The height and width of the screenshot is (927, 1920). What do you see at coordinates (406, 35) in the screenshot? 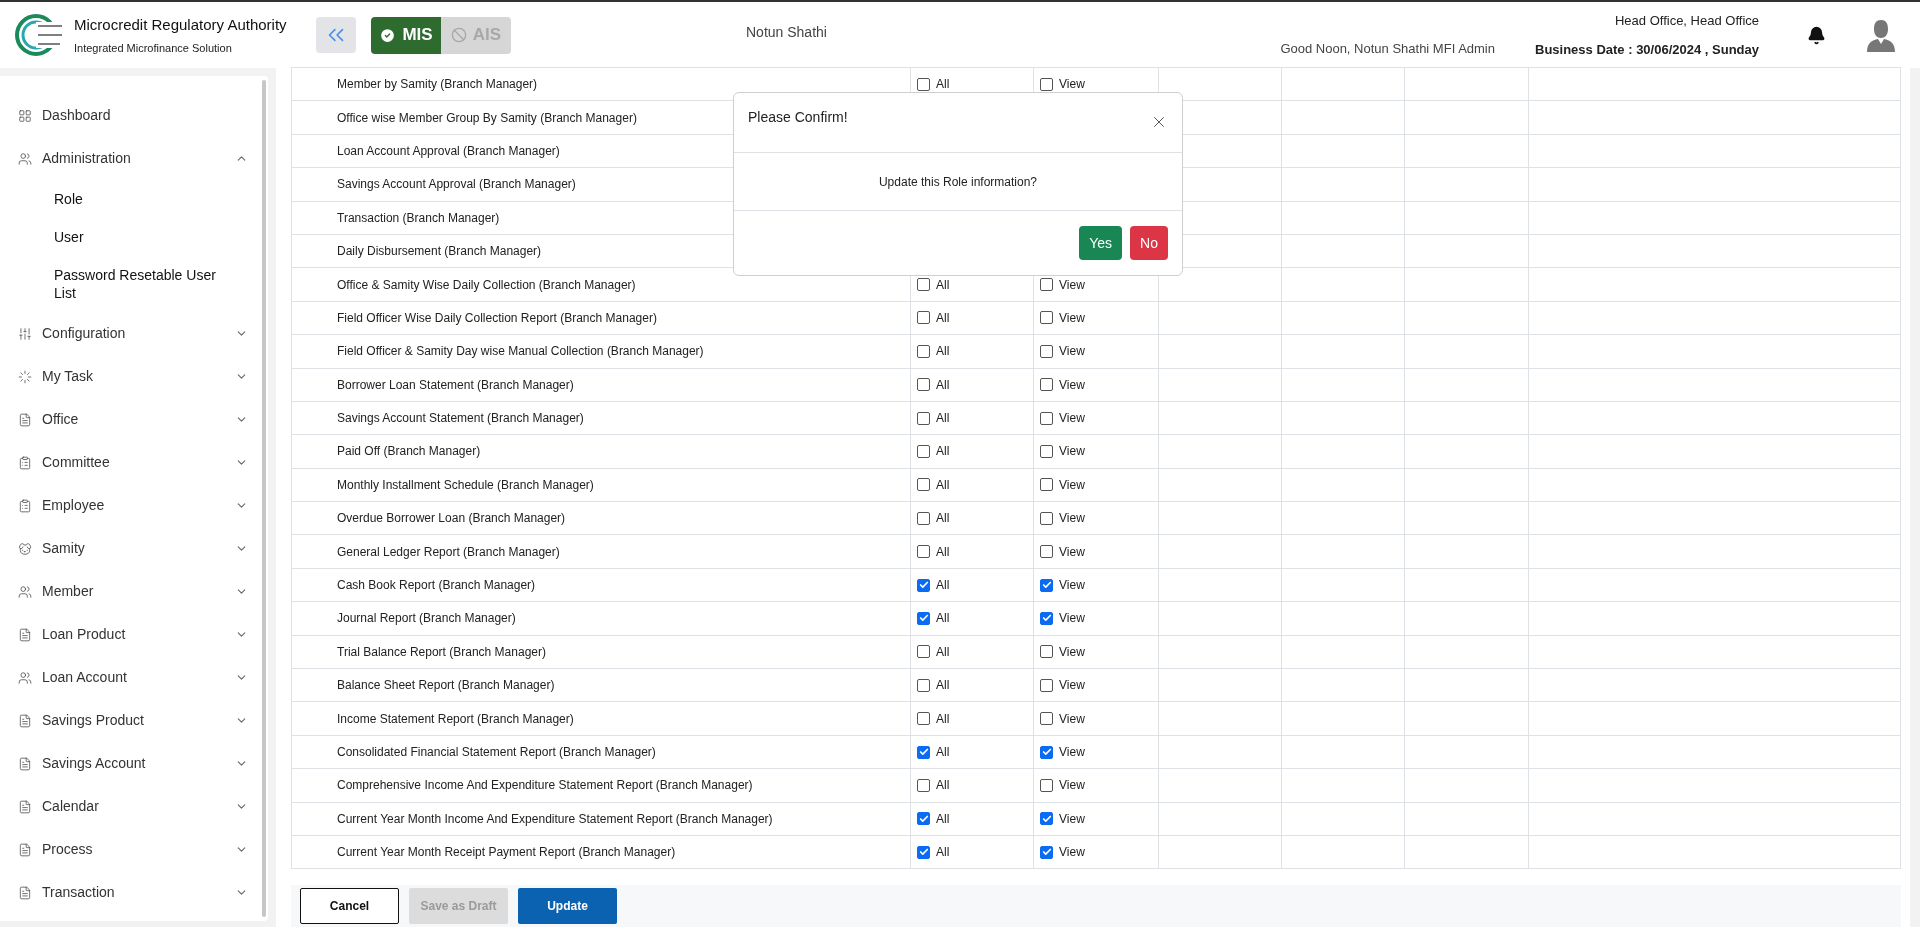
I see `module-tab: MIS` at bounding box center [406, 35].